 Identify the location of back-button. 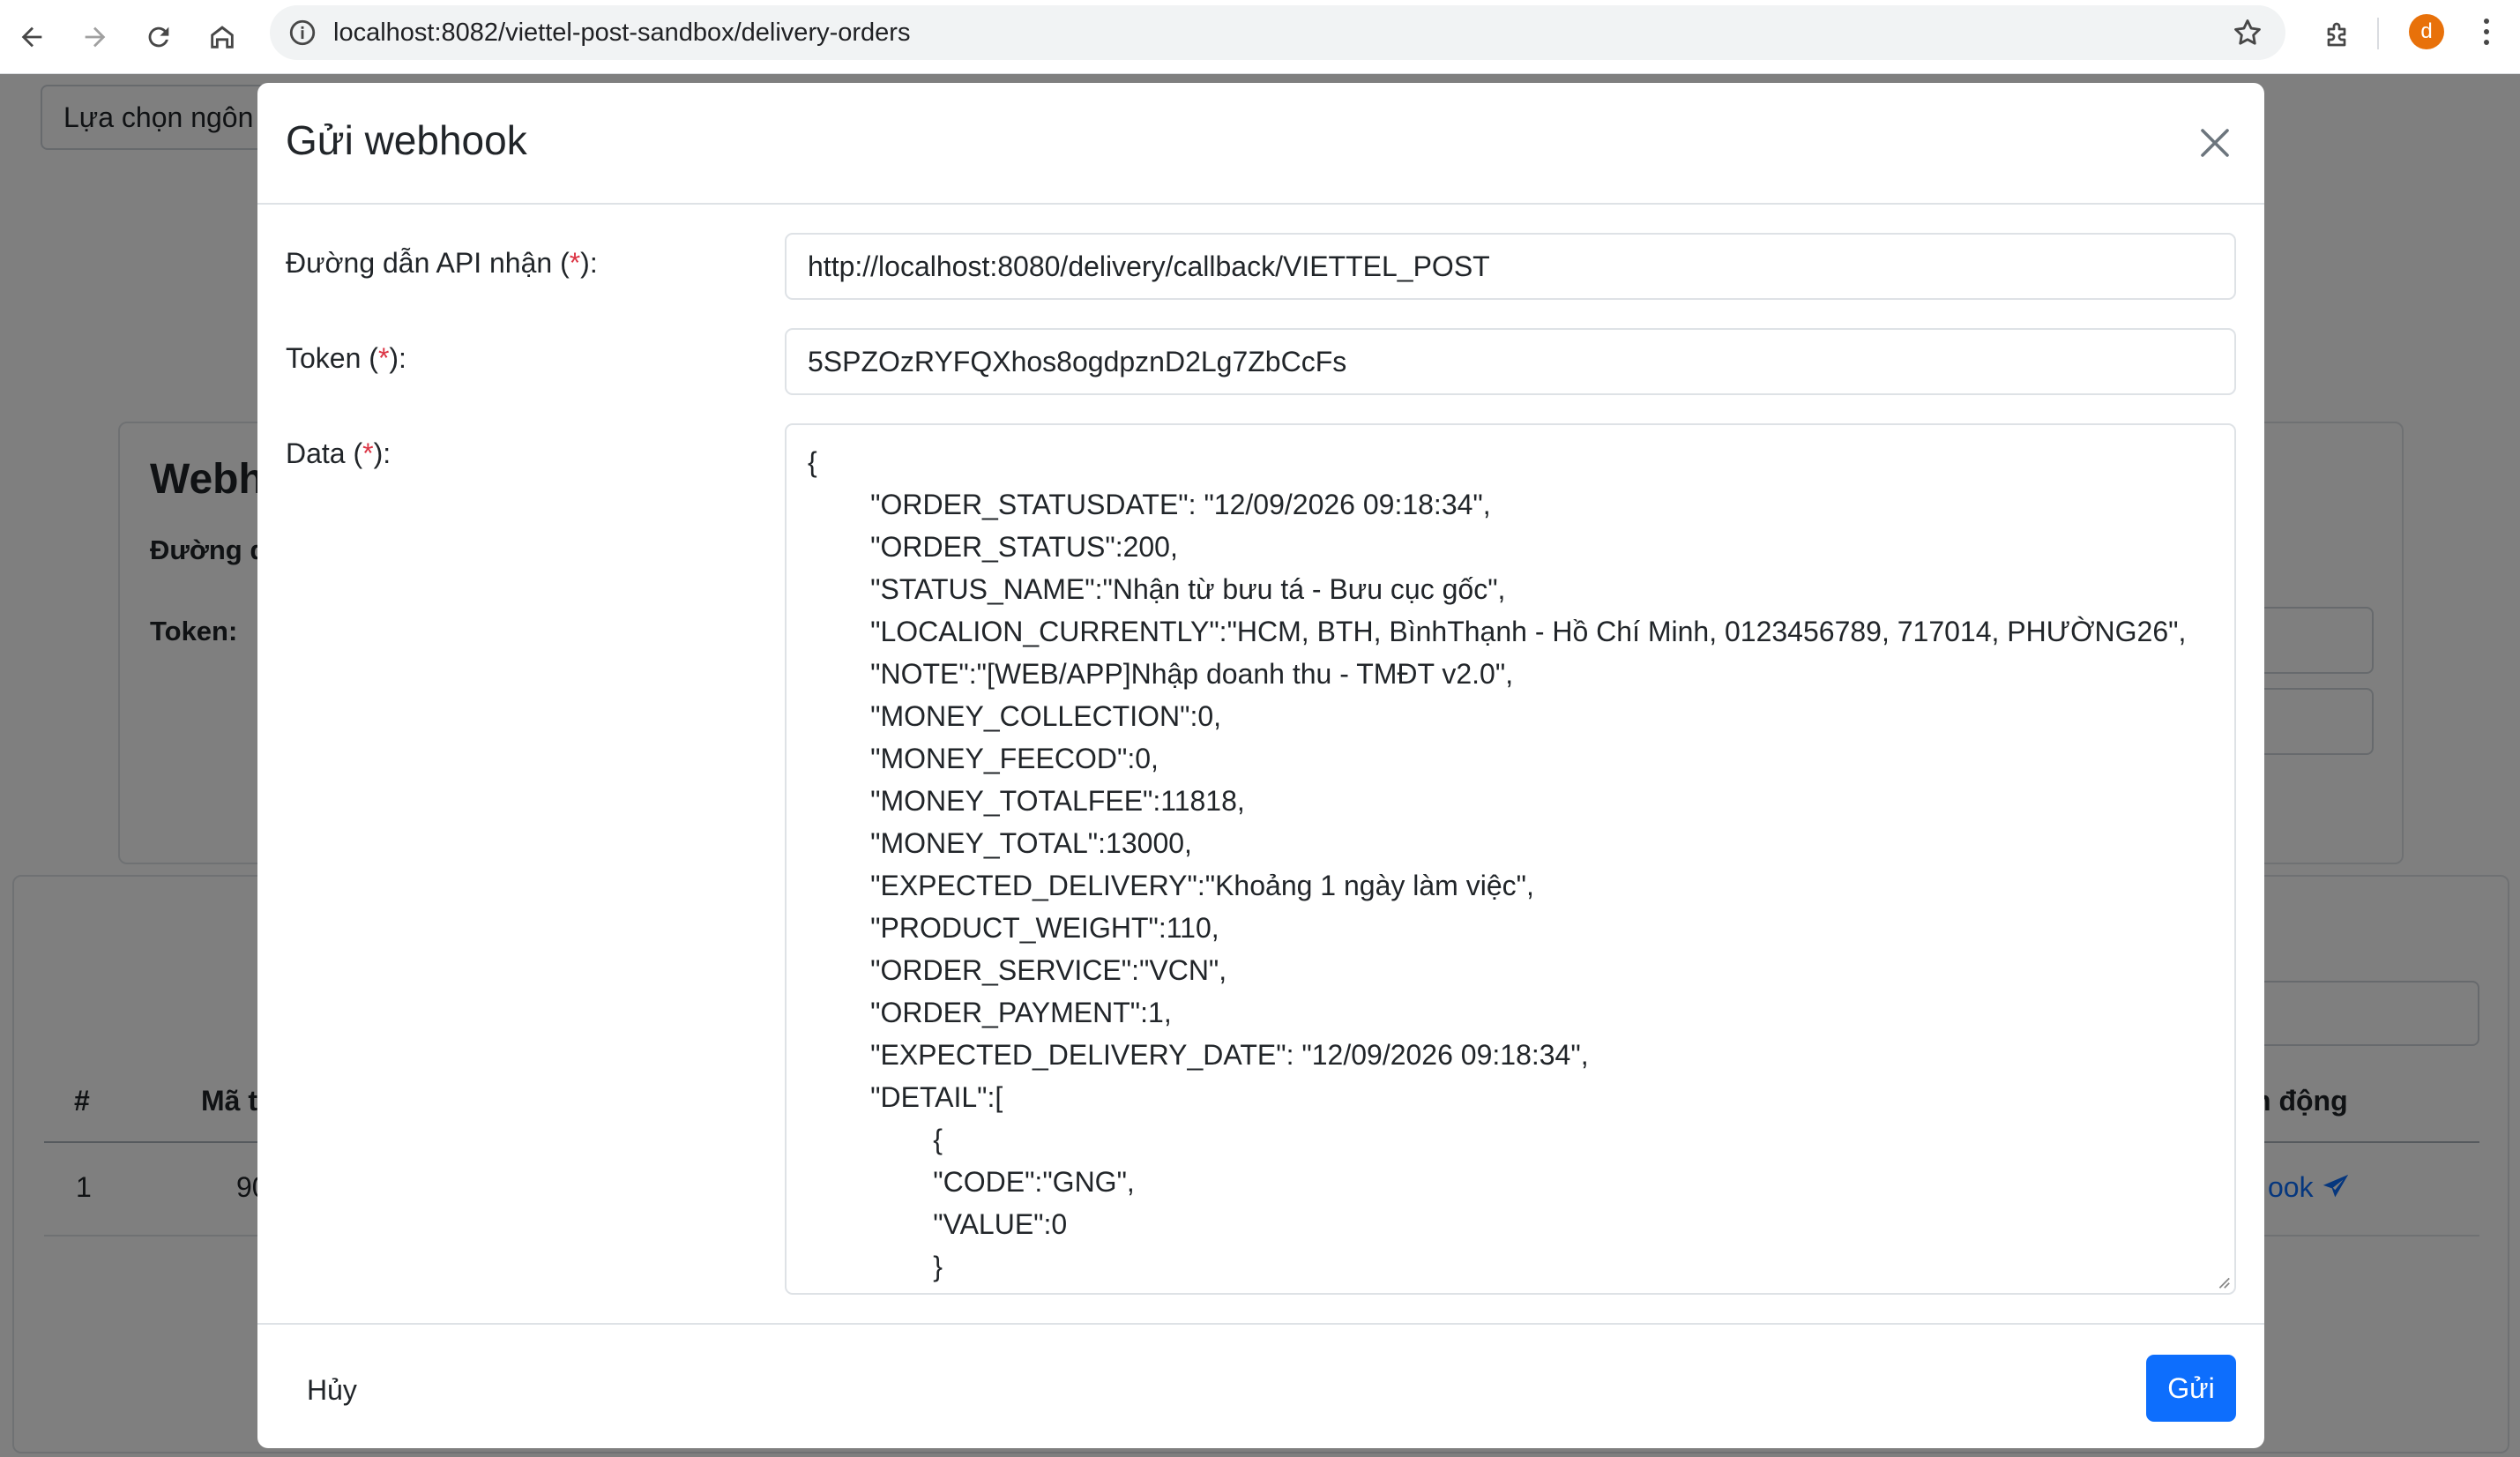
(31, 37).